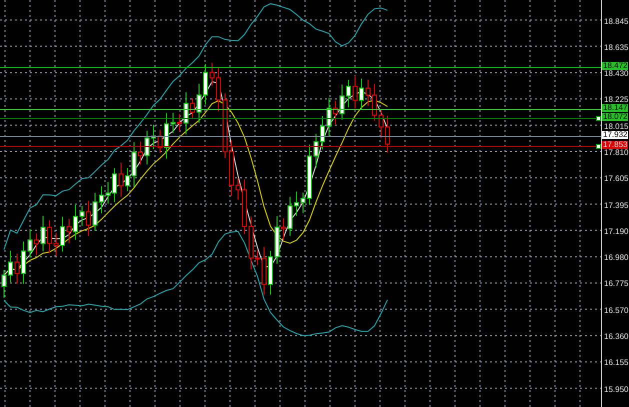 The image size is (629, 407). What do you see at coordinates (616, 258) in the screenshot?
I see `price-axis-label: 16.980` at bounding box center [616, 258].